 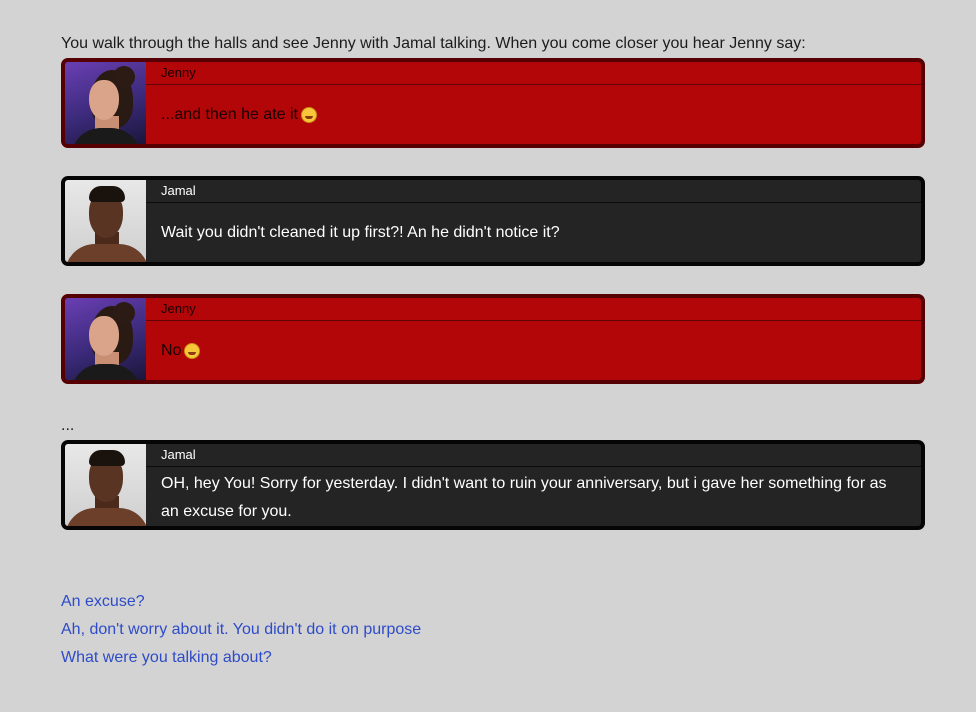 I want to click on message-text-wrap: ...and then he ate it, so click(x=533, y=114).